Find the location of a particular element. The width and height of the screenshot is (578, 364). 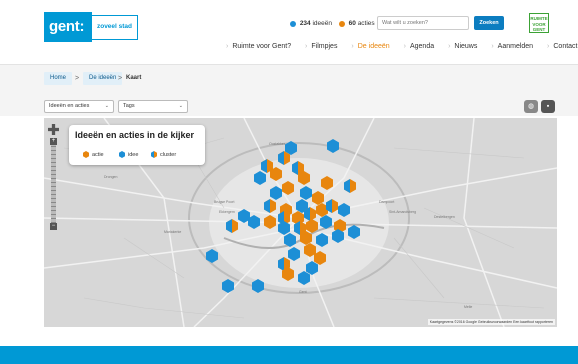

globe-icon: ◍ is located at coordinates (531, 106).